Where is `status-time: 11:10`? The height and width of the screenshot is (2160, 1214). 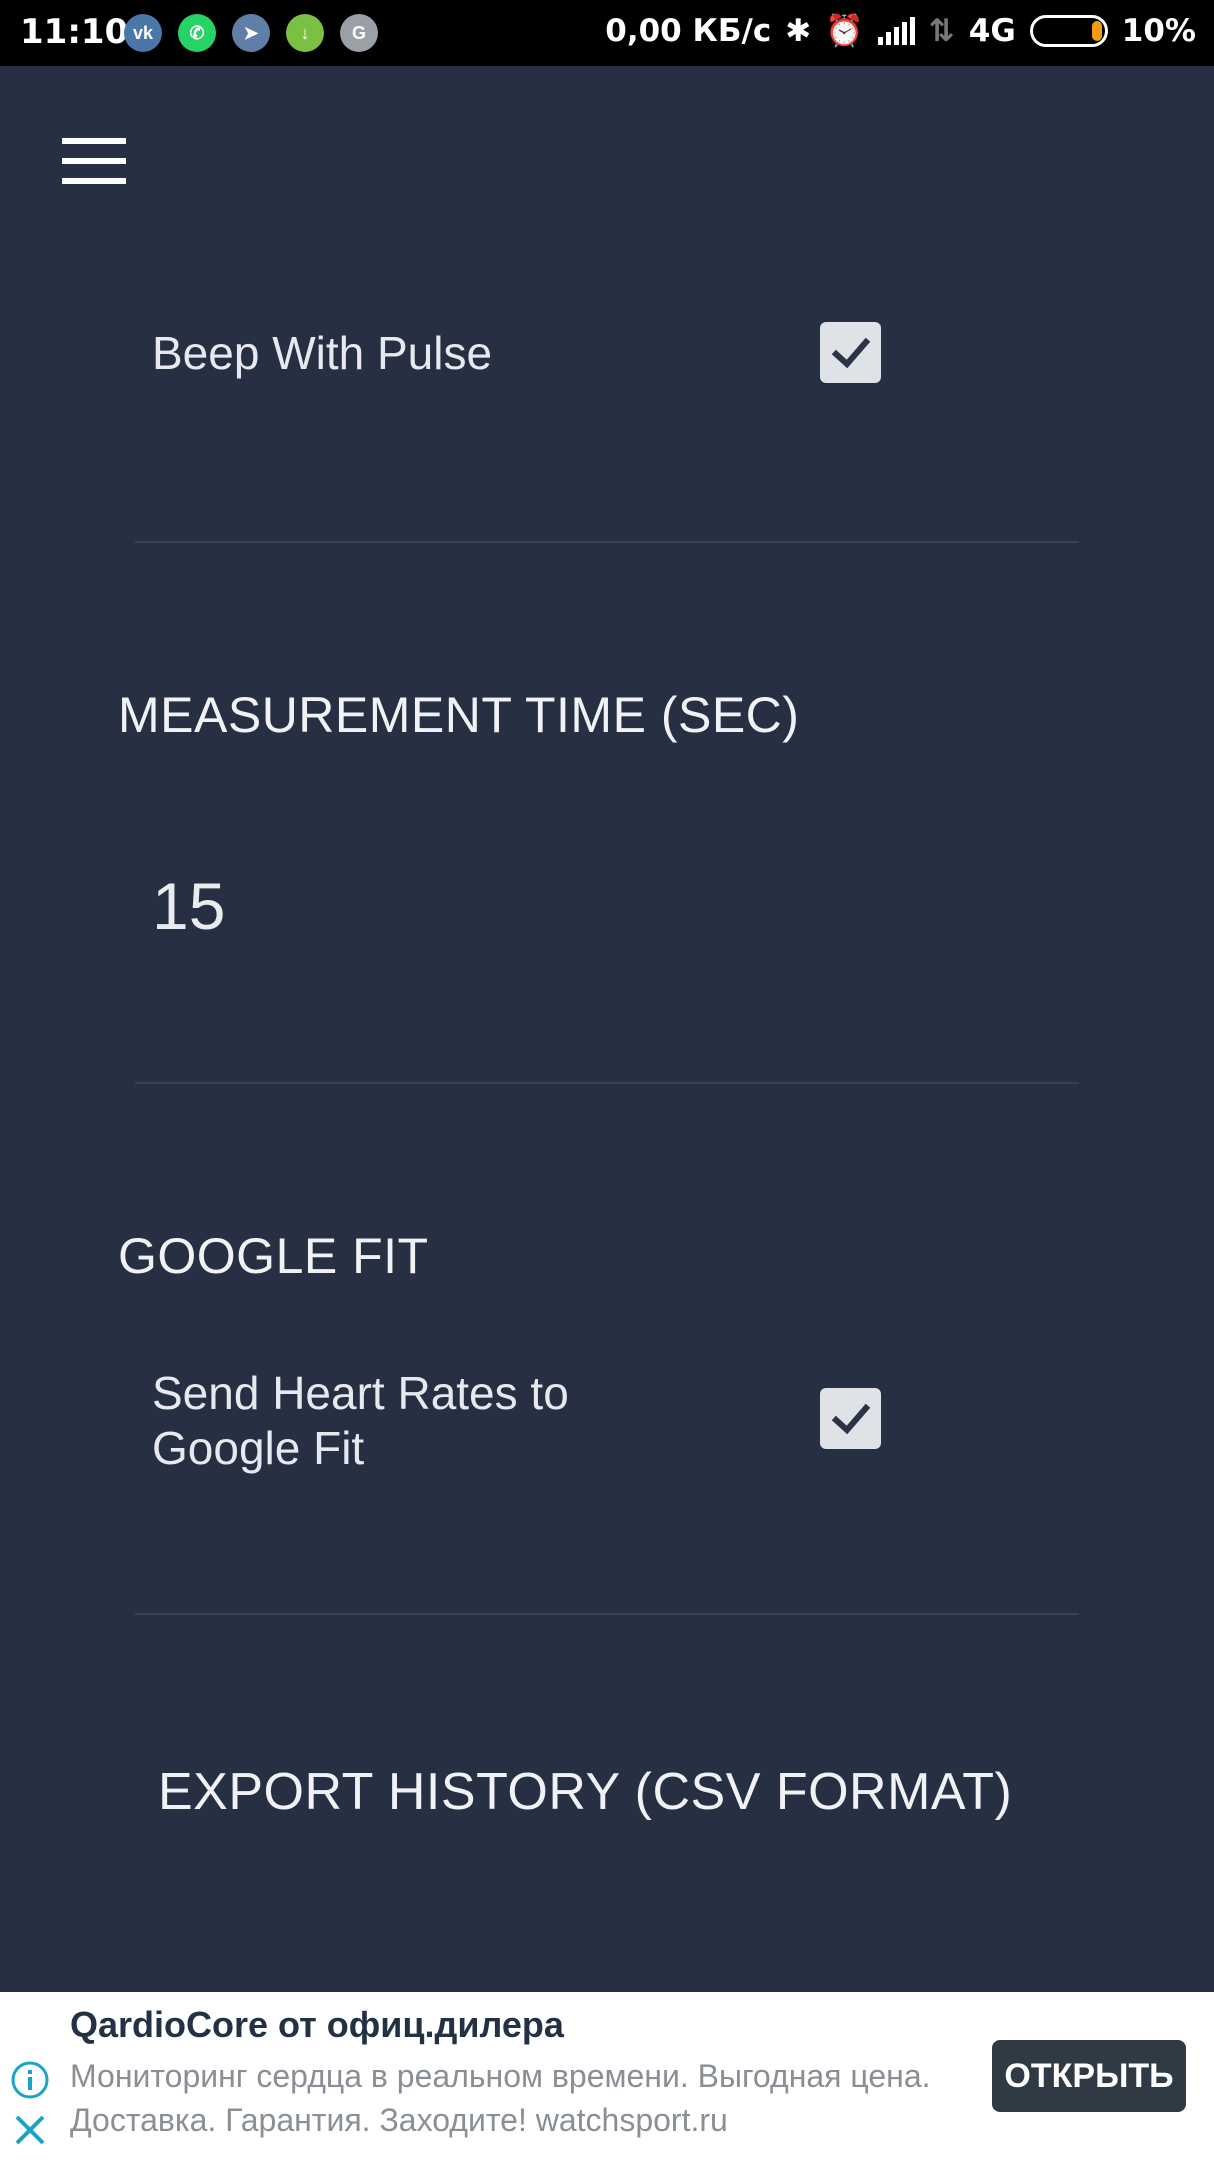
status-time: 11:10 is located at coordinates (74, 32).